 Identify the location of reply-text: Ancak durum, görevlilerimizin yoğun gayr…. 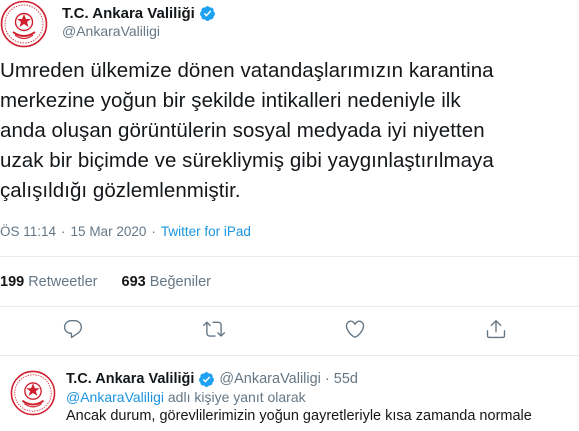
(299, 416).